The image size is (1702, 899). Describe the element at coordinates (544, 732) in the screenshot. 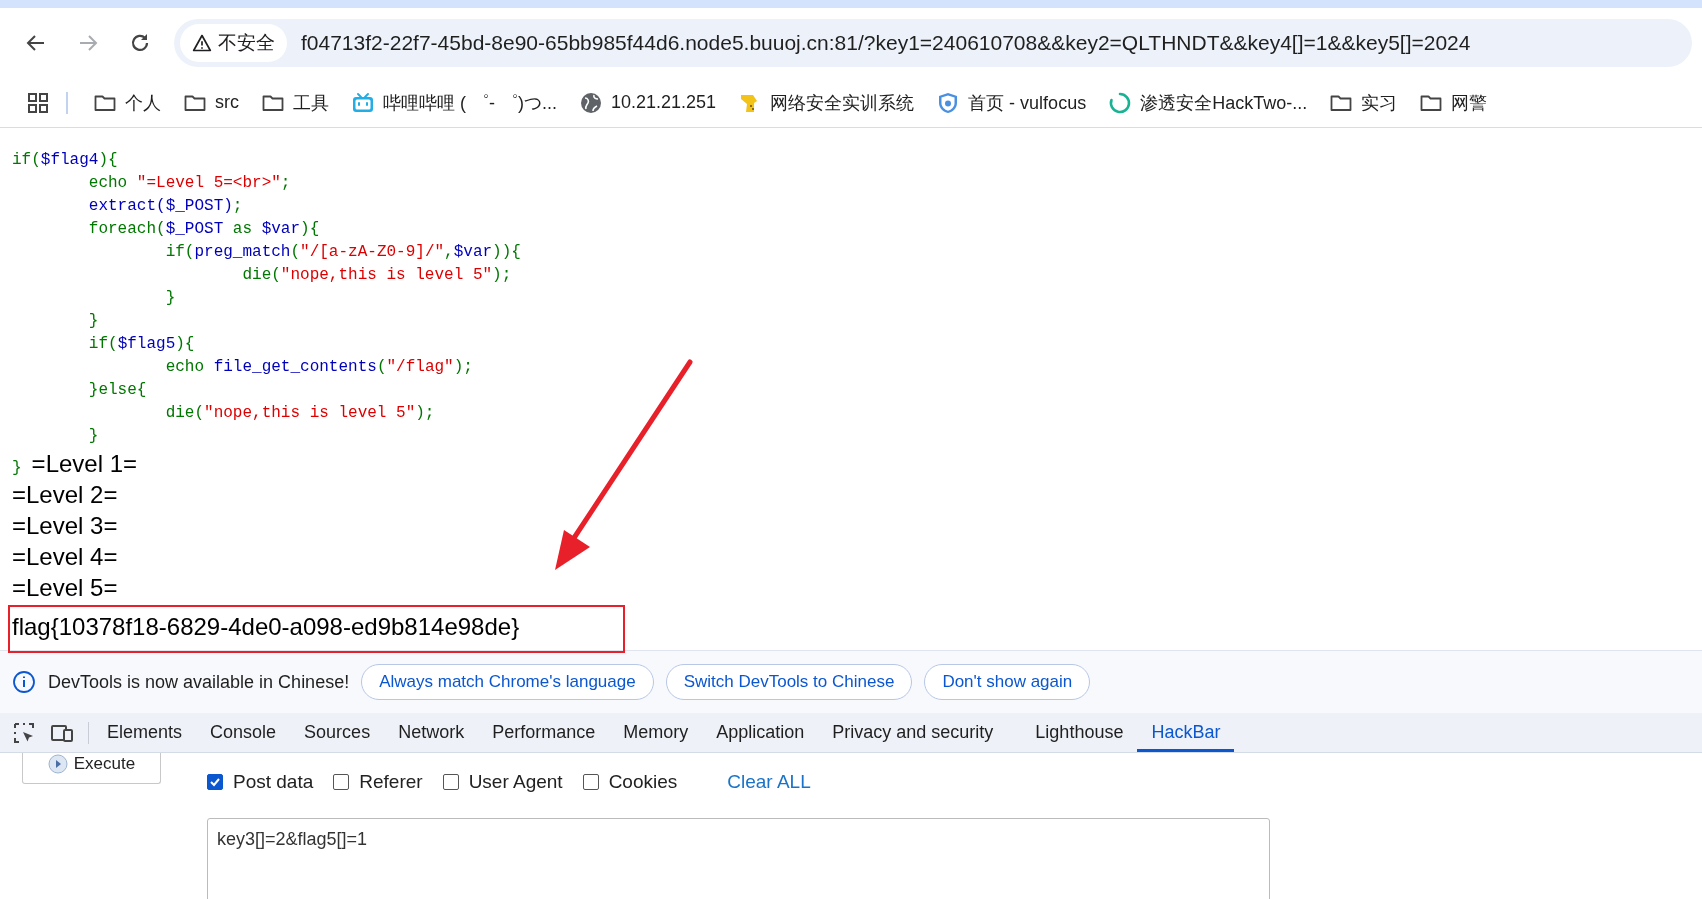

I see `devtools-tab: Performance` at that location.